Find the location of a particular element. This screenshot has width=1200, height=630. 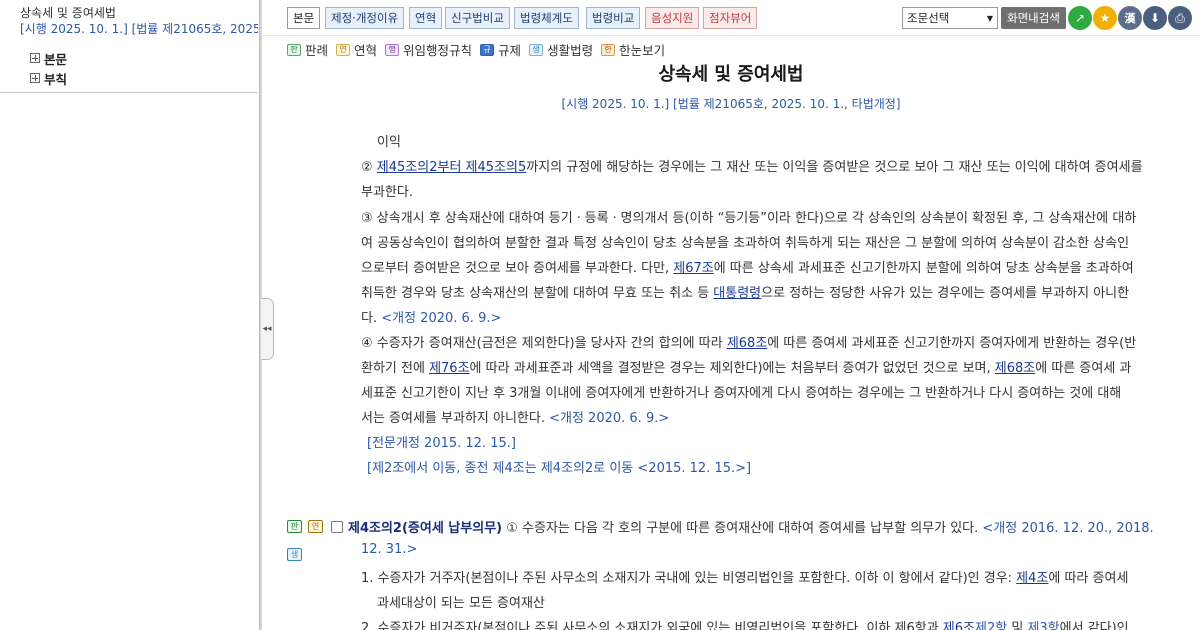

braille-viewer-button: 점자뷰어 is located at coordinates (730, 18).